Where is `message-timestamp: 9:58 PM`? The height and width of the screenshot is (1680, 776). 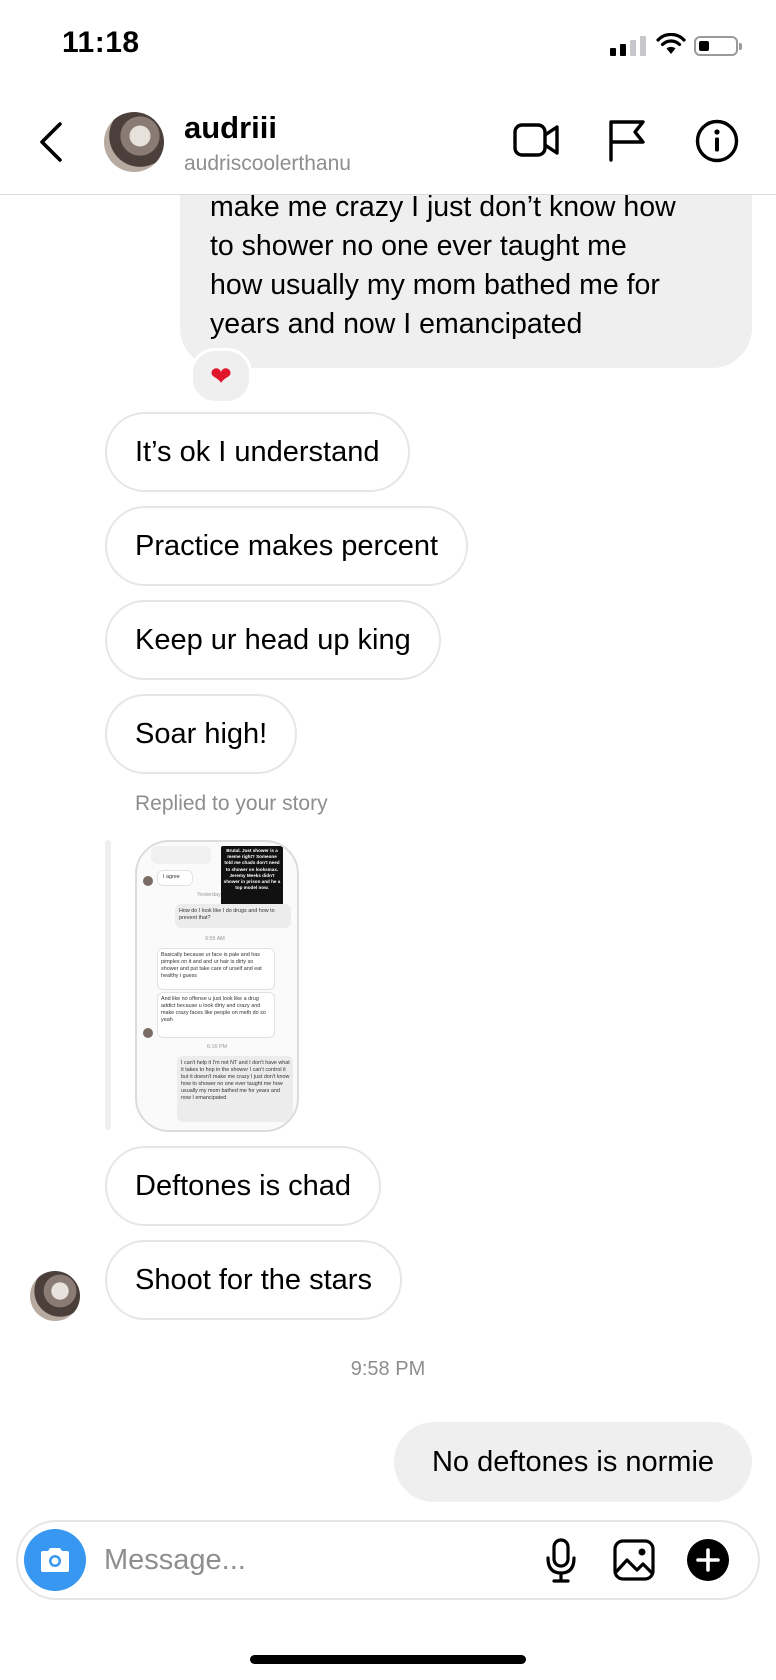 message-timestamp: 9:58 PM is located at coordinates (388, 1369).